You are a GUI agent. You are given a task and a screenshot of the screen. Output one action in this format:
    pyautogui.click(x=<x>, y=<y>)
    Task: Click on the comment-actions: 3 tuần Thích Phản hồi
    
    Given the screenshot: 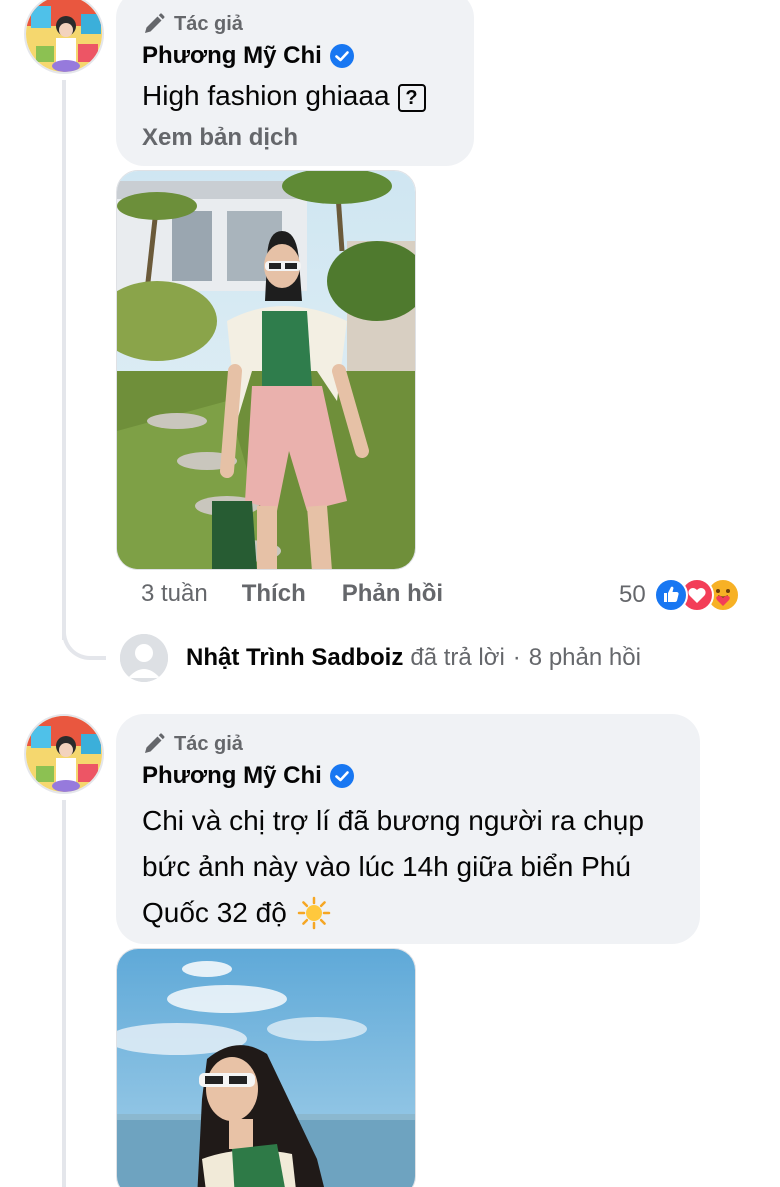 What is the action you would take?
    pyautogui.click(x=292, y=594)
    